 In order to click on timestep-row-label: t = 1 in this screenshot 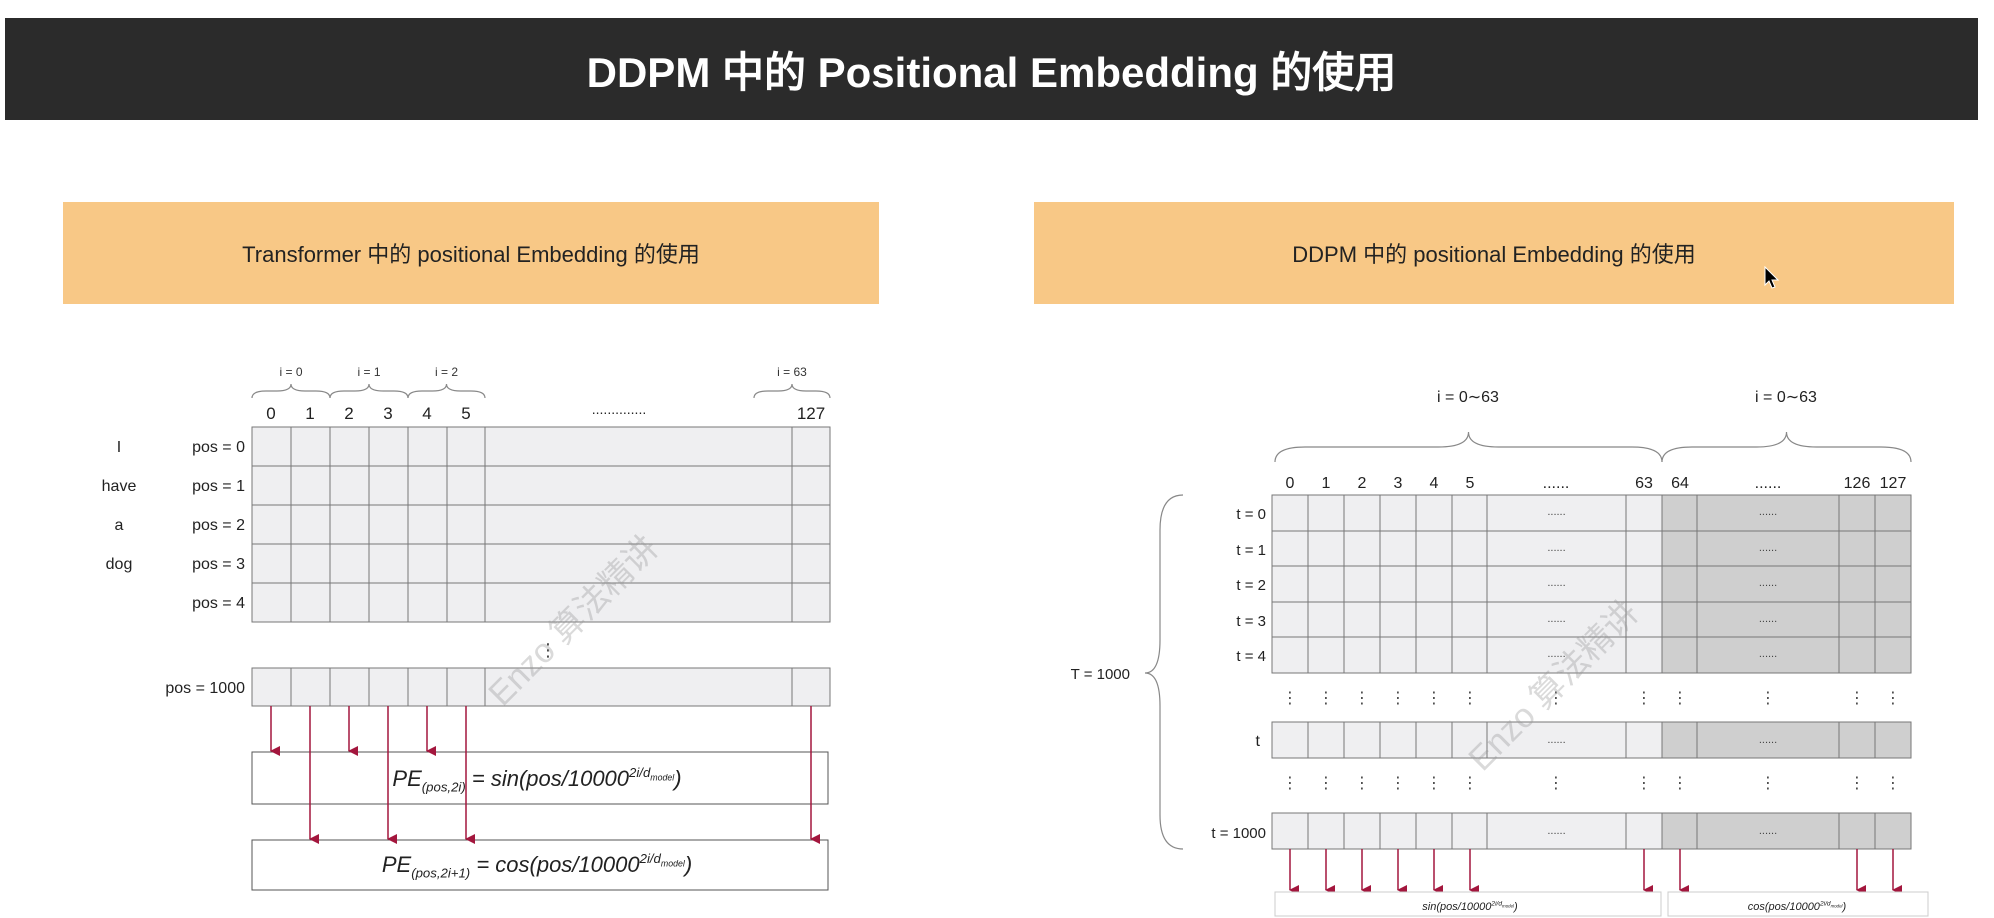, I will do `click(1251, 550)`.